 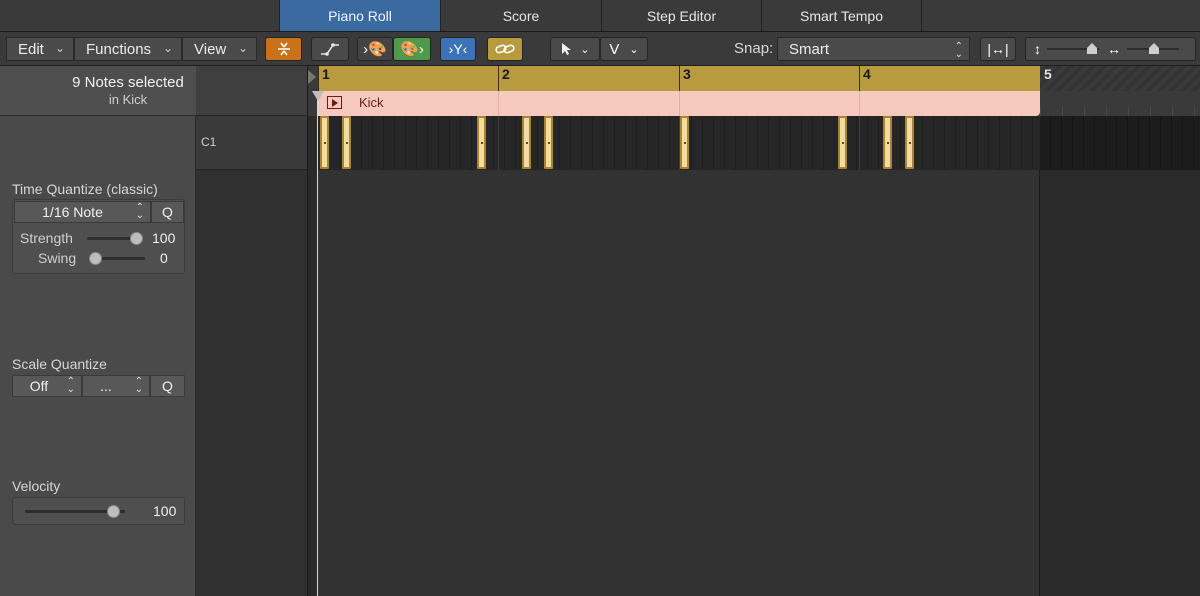 I want to click on view-menu: View ⌄, so click(x=219, y=49).